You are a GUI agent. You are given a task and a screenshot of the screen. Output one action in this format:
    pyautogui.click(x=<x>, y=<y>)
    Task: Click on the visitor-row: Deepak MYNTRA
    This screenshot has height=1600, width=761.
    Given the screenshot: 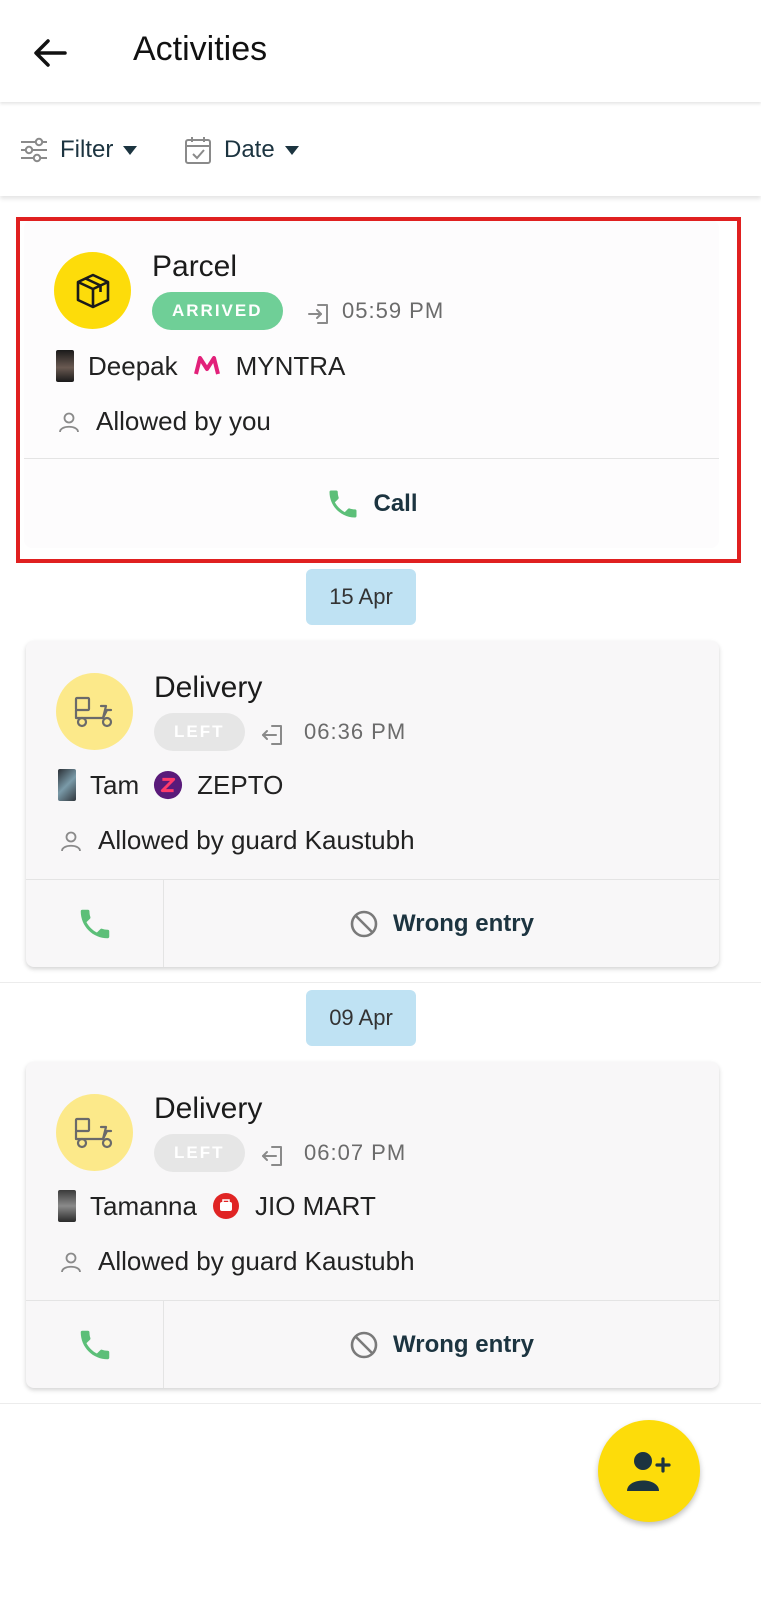 What is the action you would take?
    pyautogui.click(x=200, y=366)
    